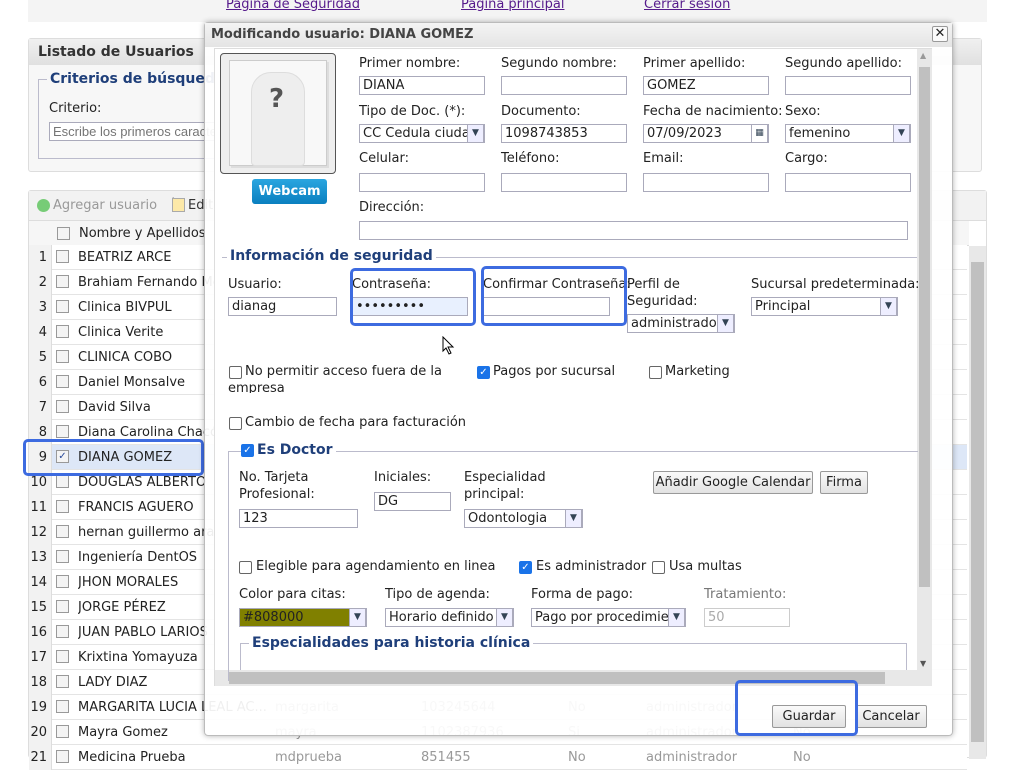  What do you see at coordinates (564, 85) in the screenshot?
I see `segundo-nombre-input` at bounding box center [564, 85].